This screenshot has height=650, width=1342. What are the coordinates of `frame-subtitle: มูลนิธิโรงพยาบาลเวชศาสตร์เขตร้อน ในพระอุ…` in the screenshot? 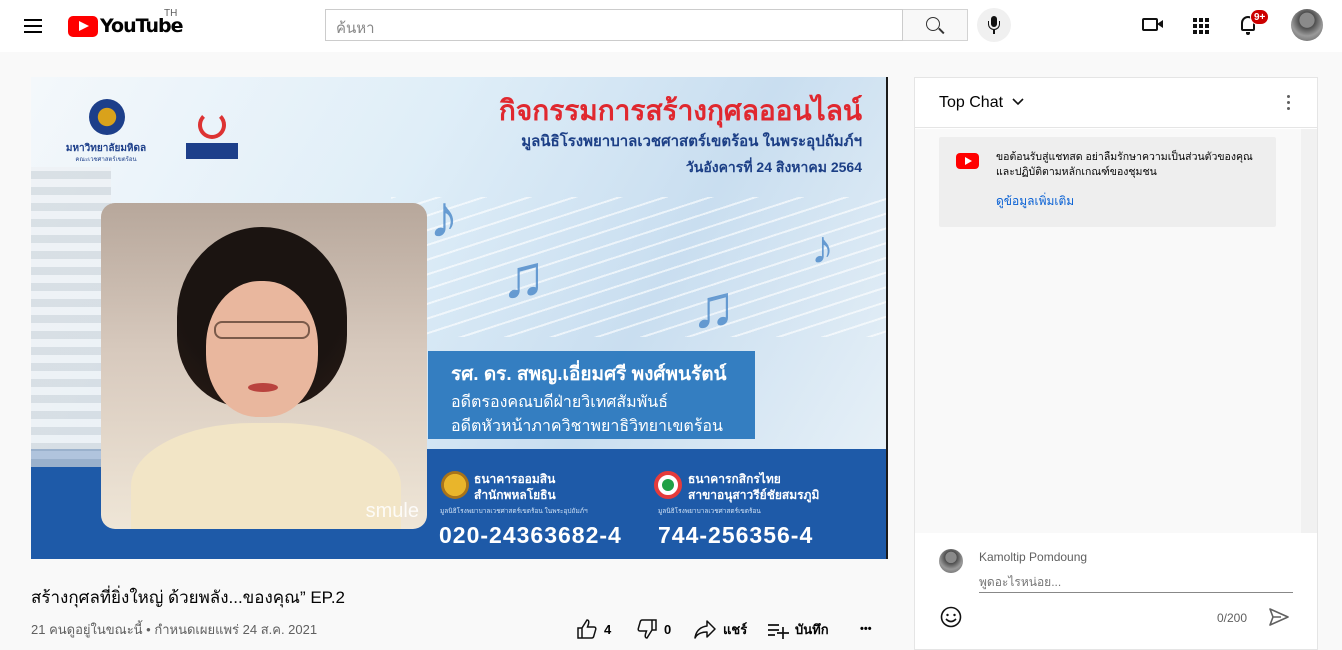 It's located at (691, 141).